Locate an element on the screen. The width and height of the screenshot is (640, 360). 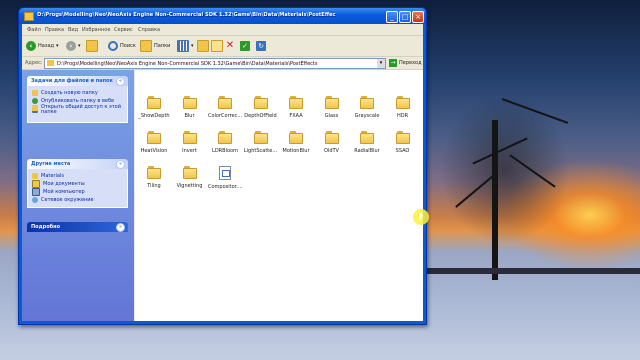
folder-up-icon is located at coordinates (92, 46).